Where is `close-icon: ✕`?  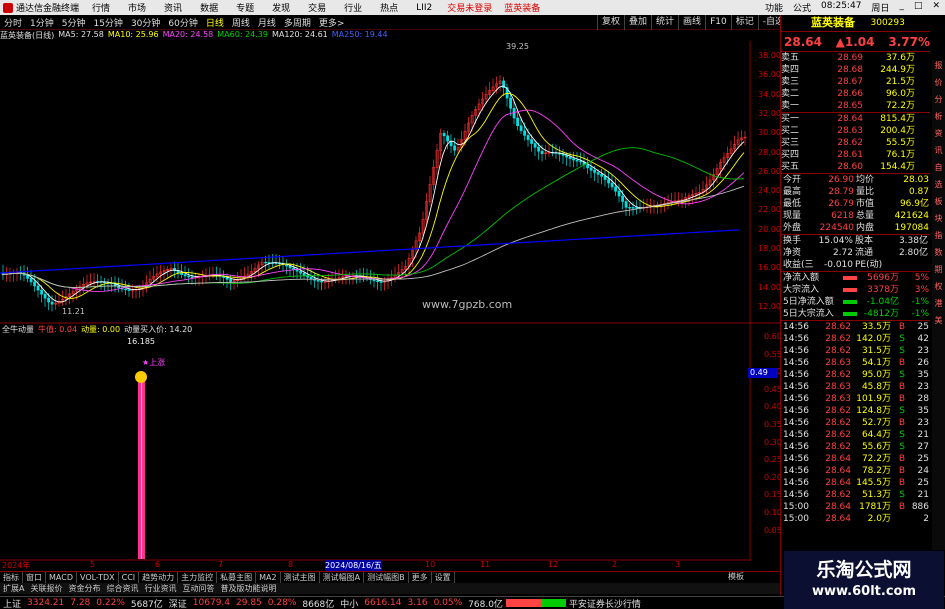
close-icon: ✕ is located at coordinates (936, 7).